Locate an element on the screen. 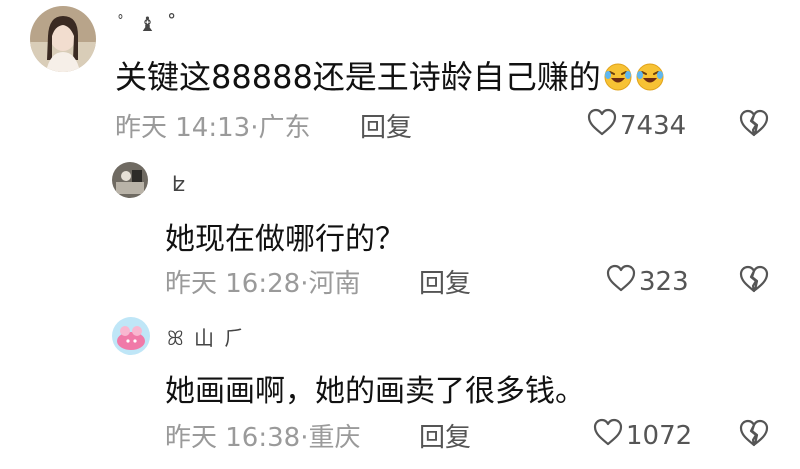 This screenshot has width=800, height=469. comment-text: 她画画啊，她的画卖了很多钱。 is located at coordinates (375, 391).